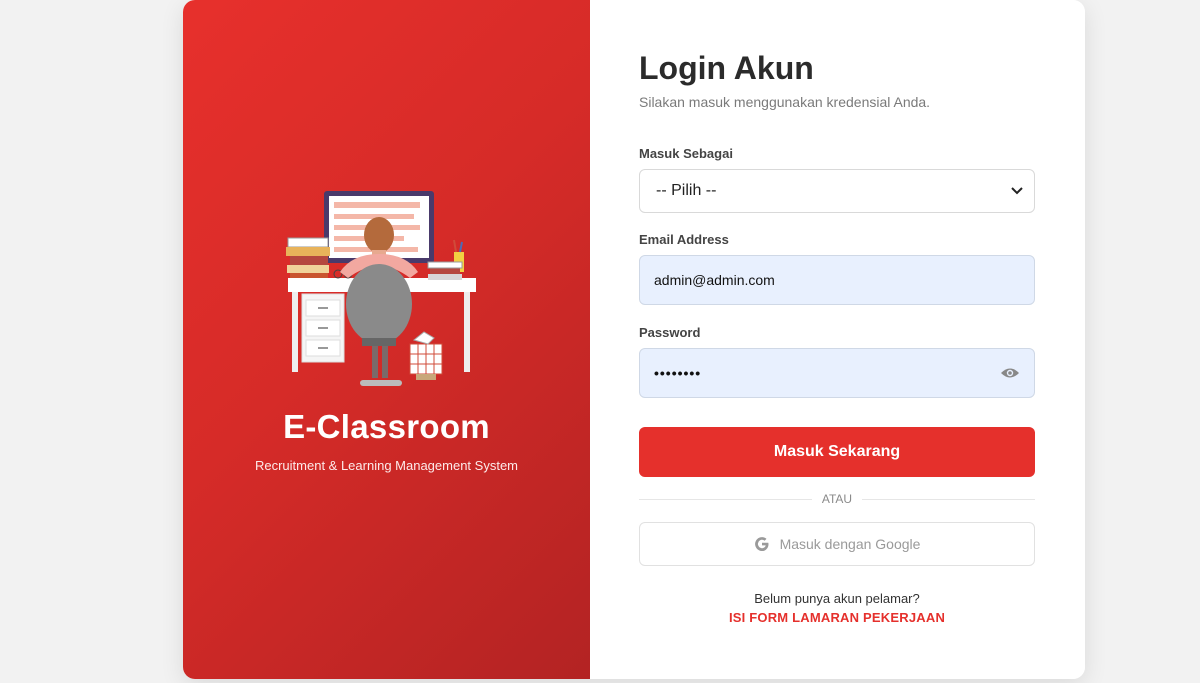  What do you see at coordinates (382, 291) in the screenshot?
I see `person-at-desk-illustration` at bounding box center [382, 291].